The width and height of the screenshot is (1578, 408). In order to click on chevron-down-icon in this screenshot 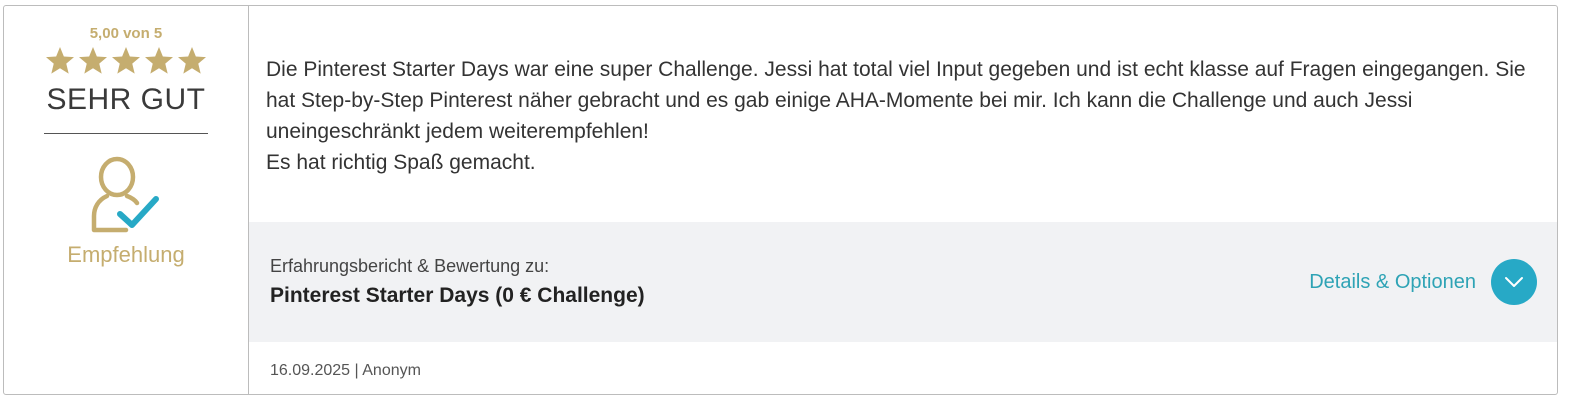, I will do `click(1514, 282)`.